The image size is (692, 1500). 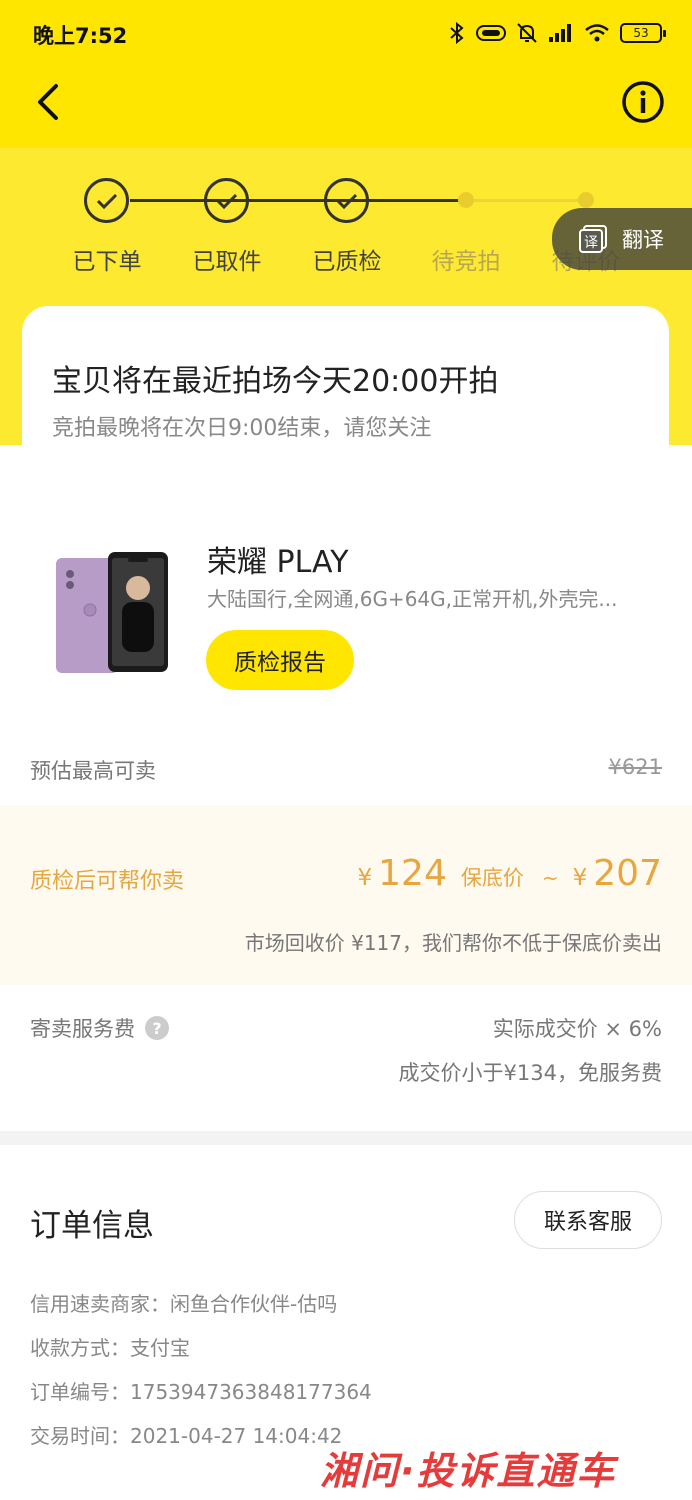 I want to click on service-fee-label-group: 寄卖服务费 ?, so click(x=99, y=1028).